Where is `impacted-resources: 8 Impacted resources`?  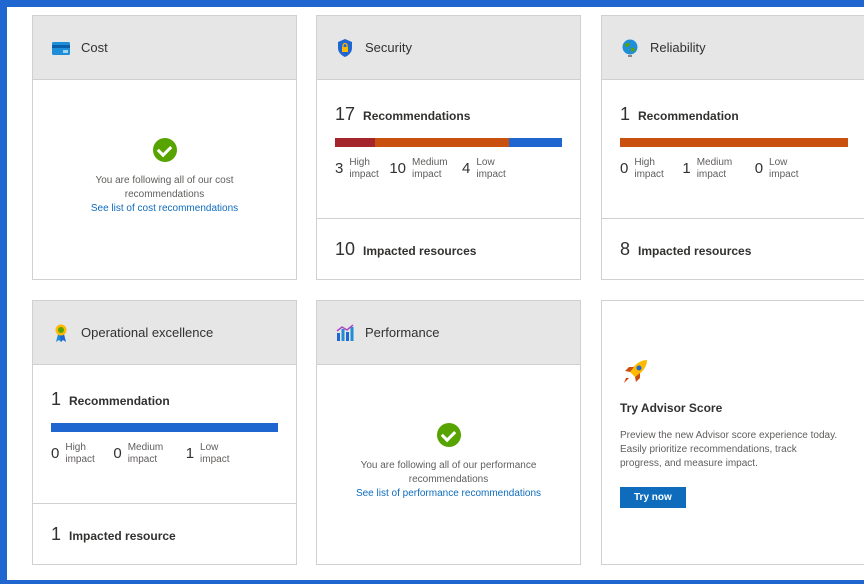 impacted-resources: 8 Impacted resources is located at coordinates (676, 249).